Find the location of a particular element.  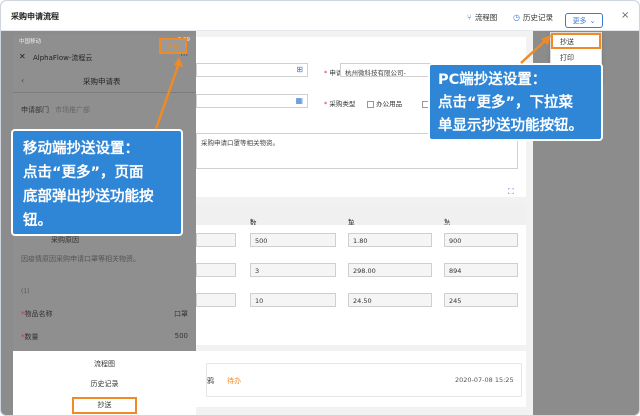

mobile-arrow-line is located at coordinates (167, 96).